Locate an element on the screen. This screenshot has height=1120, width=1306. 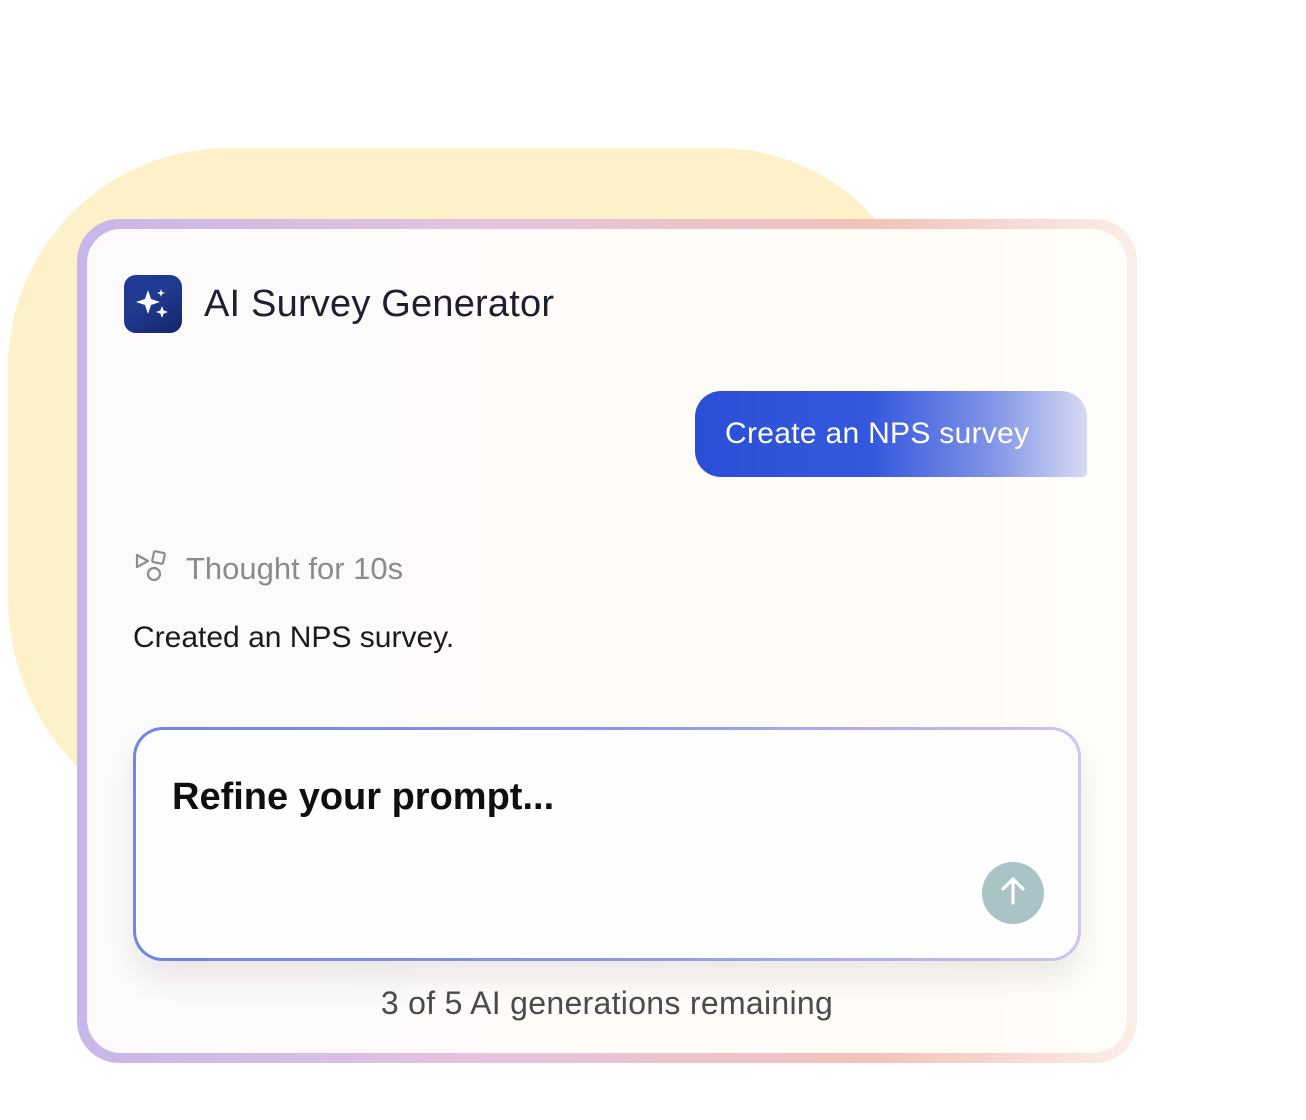
thought-label: Thought for 10s is located at coordinates (295, 568).